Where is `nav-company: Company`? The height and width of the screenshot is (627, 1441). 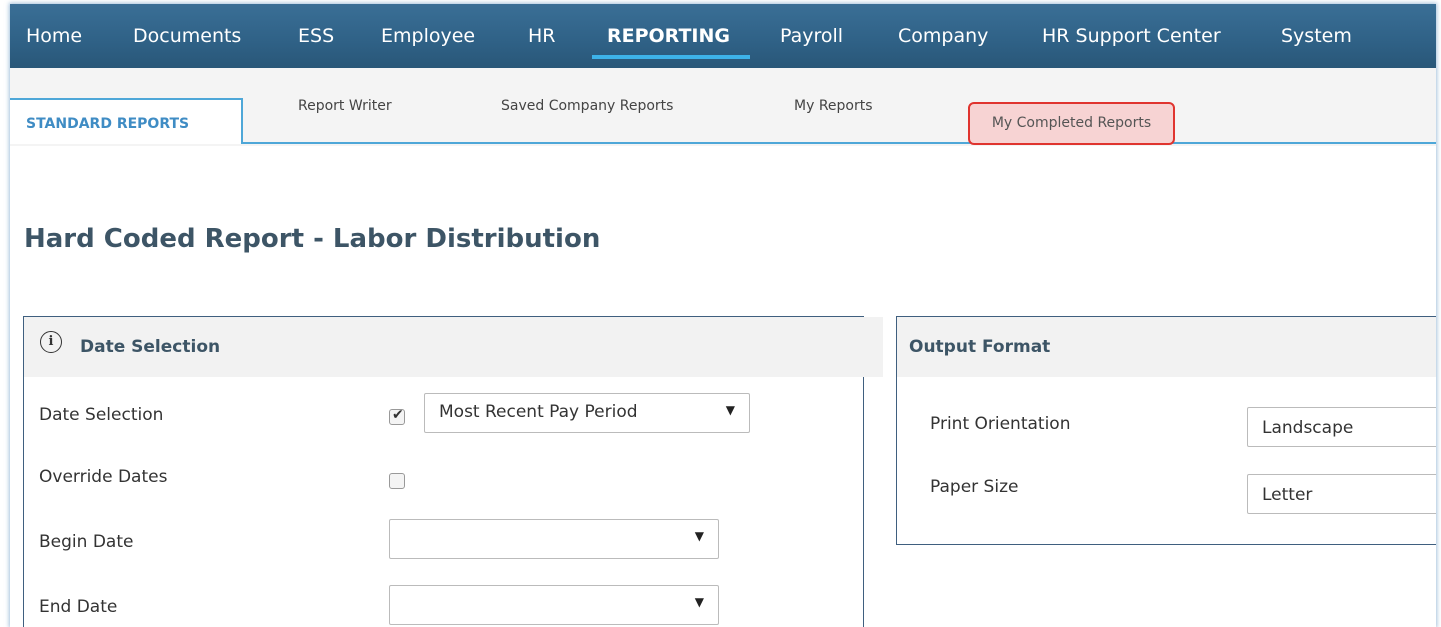
nav-company: Company is located at coordinates (943, 36).